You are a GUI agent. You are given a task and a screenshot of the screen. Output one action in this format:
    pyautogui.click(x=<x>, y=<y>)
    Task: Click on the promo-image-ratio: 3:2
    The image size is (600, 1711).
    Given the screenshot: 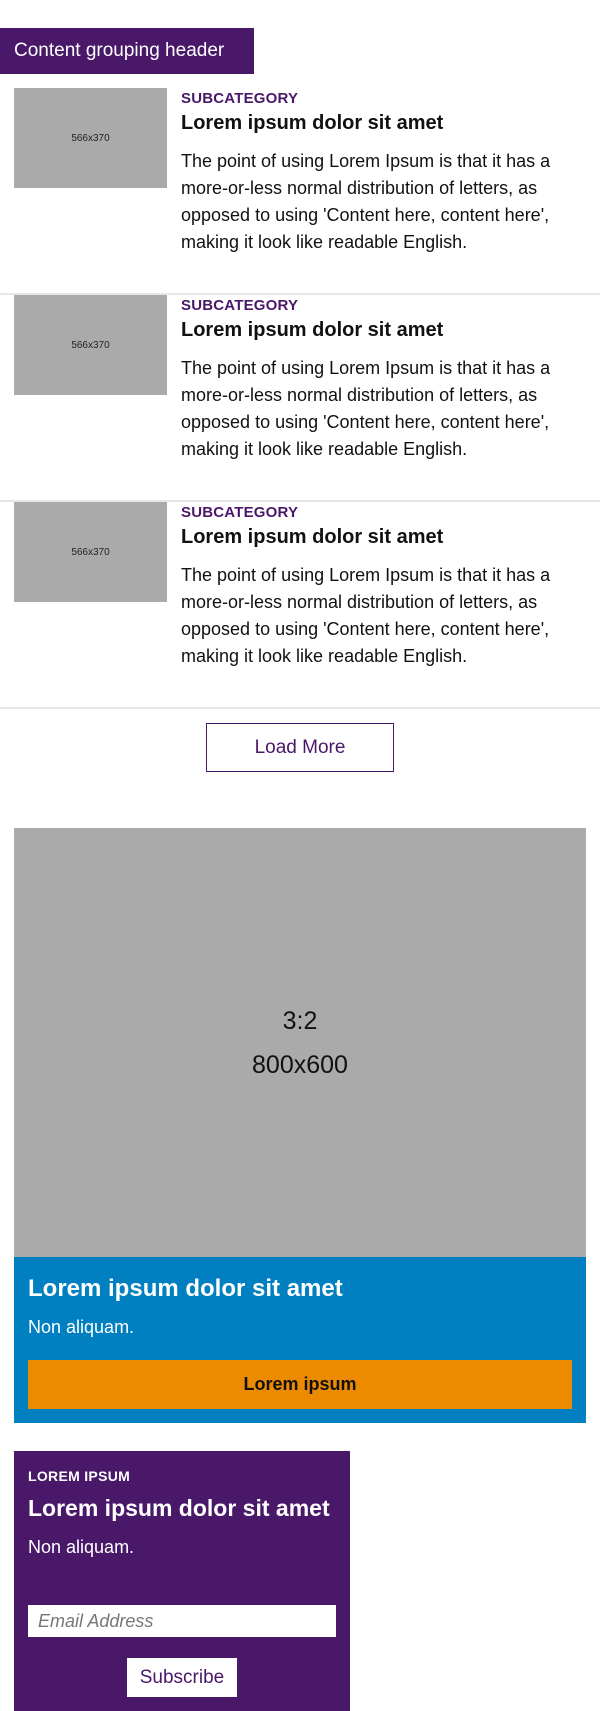 What is the action you would take?
    pyautogui.click(x=300, y=1020)
    